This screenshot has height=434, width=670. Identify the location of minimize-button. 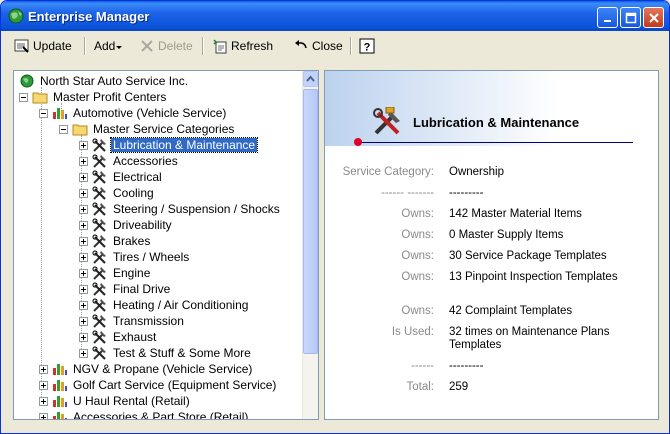
(607, 17).